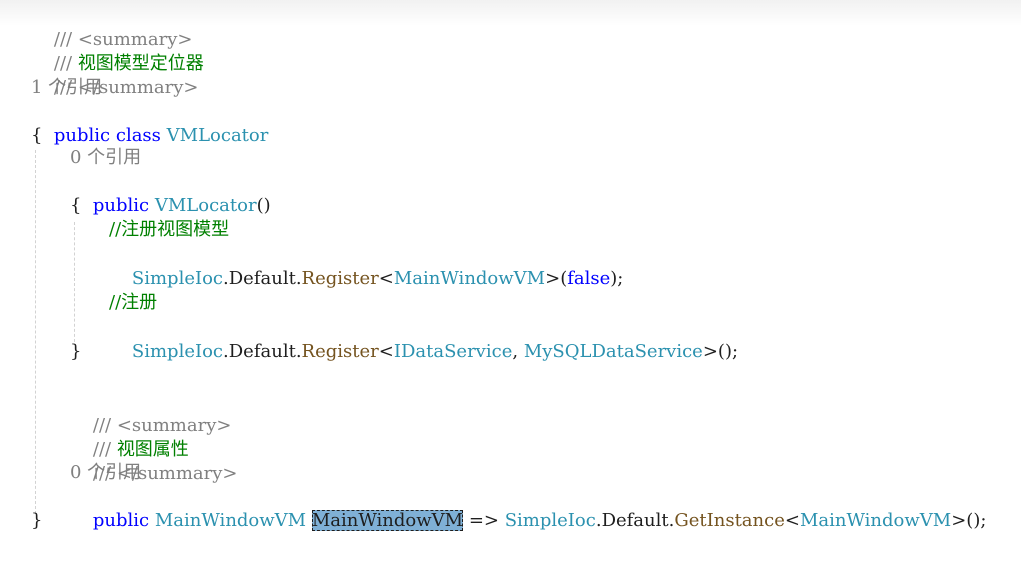 This screenshot has height=567, width=1021. What do you see at coordinates (453, 351) in the screenshot?
I see `type-argument: IDataService` at bounding box center [453, 351].